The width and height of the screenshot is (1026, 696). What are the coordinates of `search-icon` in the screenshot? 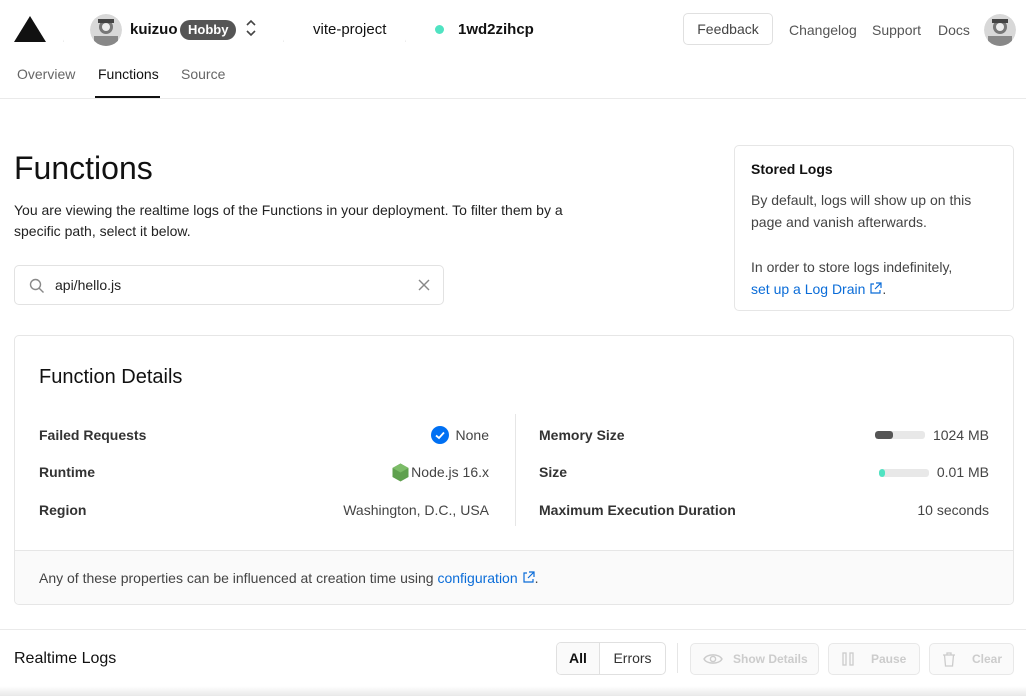 It's located at (36, 285).